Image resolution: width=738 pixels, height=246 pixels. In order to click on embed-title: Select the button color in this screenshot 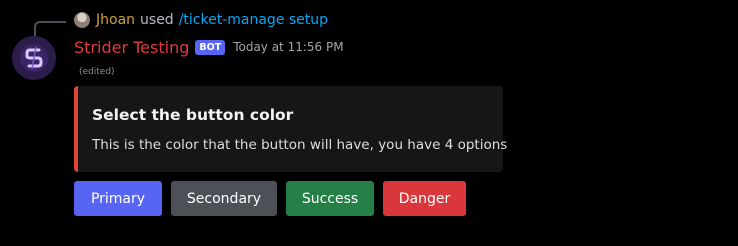, I will do `click(193, 115)`.